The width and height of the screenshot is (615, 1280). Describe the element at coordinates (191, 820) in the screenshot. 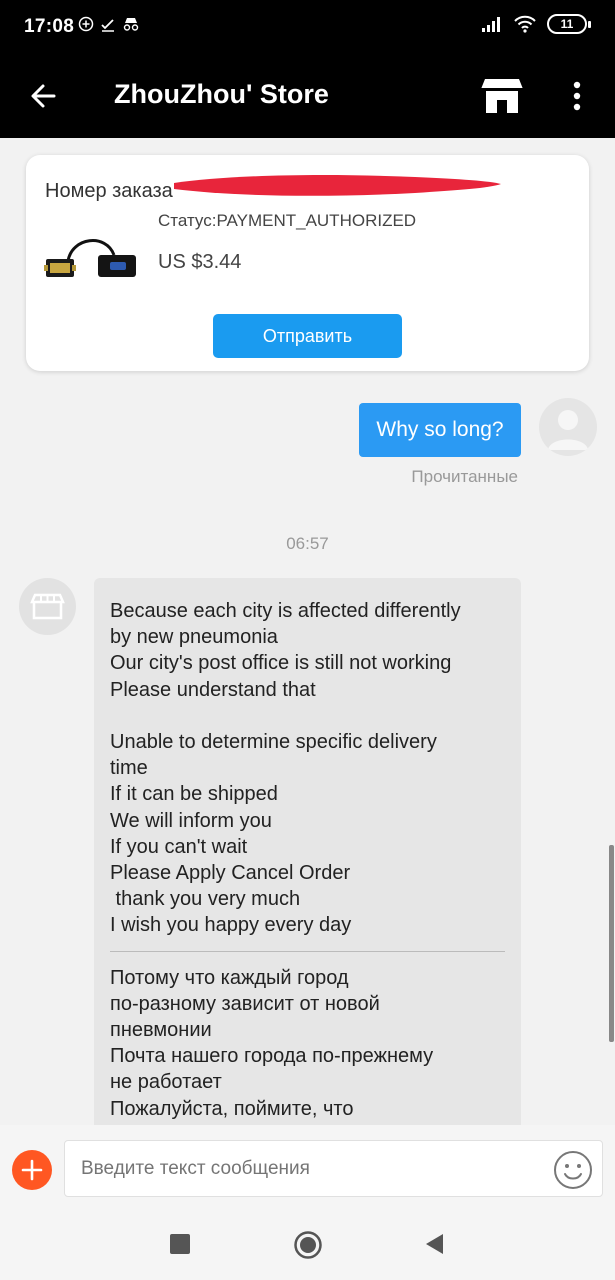

I see `message-line: We will inform you` at that location.